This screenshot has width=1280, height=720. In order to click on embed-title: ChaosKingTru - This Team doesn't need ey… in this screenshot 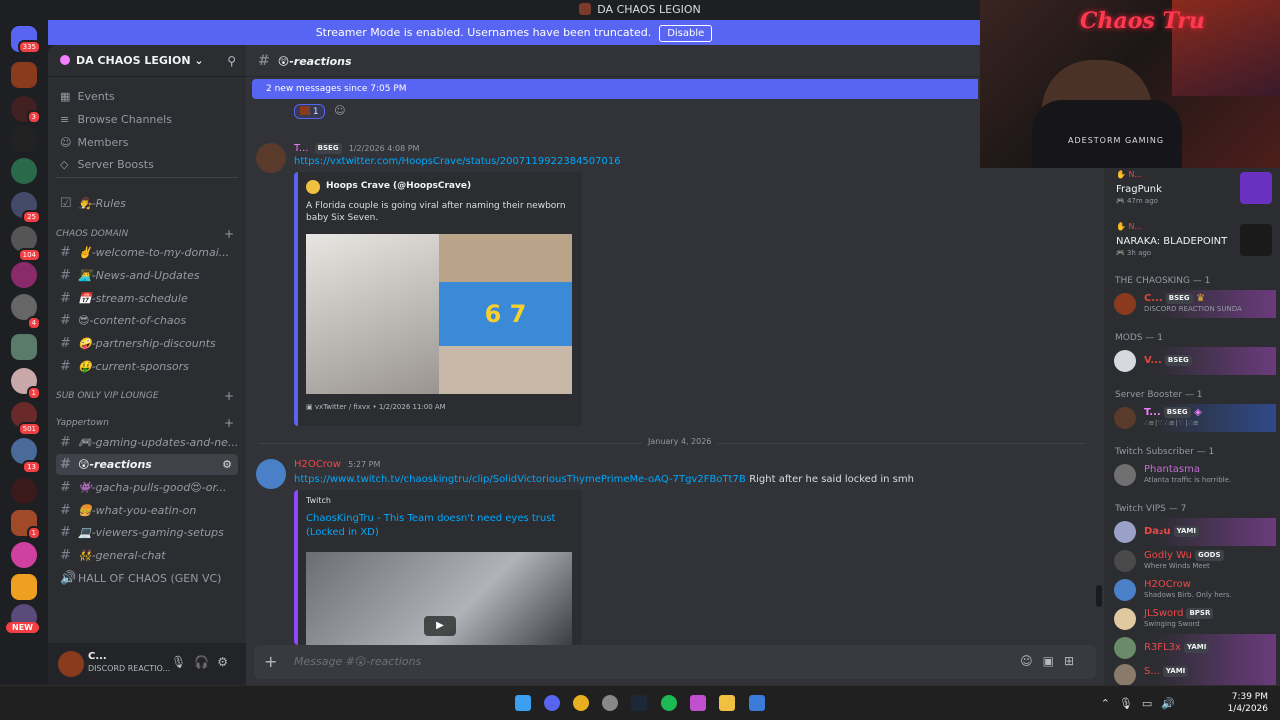, I will do `click(431, 526)`.